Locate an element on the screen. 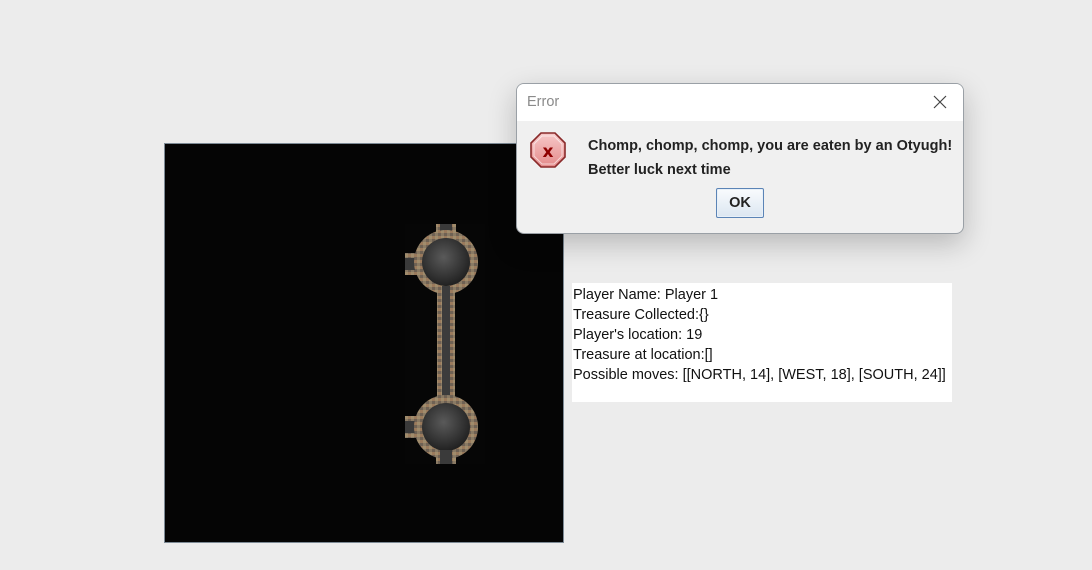 The width and height of the screenshot is (1092, 570). dungeon-tile-corridor is located at coordinates (445, 344).